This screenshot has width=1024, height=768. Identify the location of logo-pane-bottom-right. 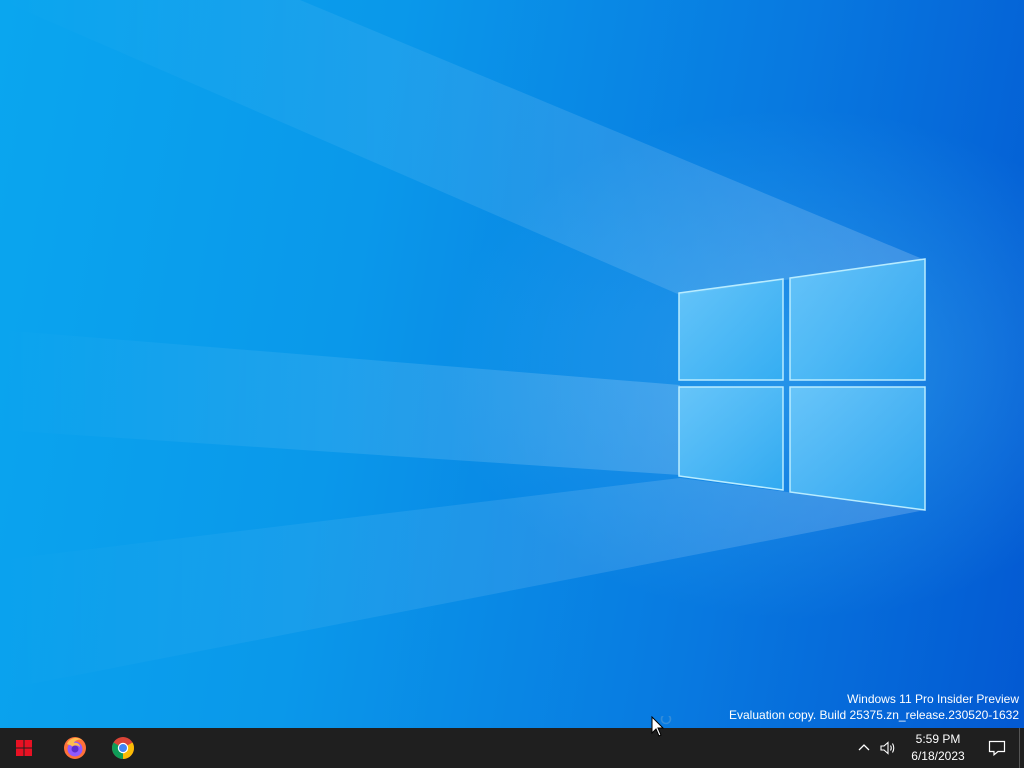
(857, 448).